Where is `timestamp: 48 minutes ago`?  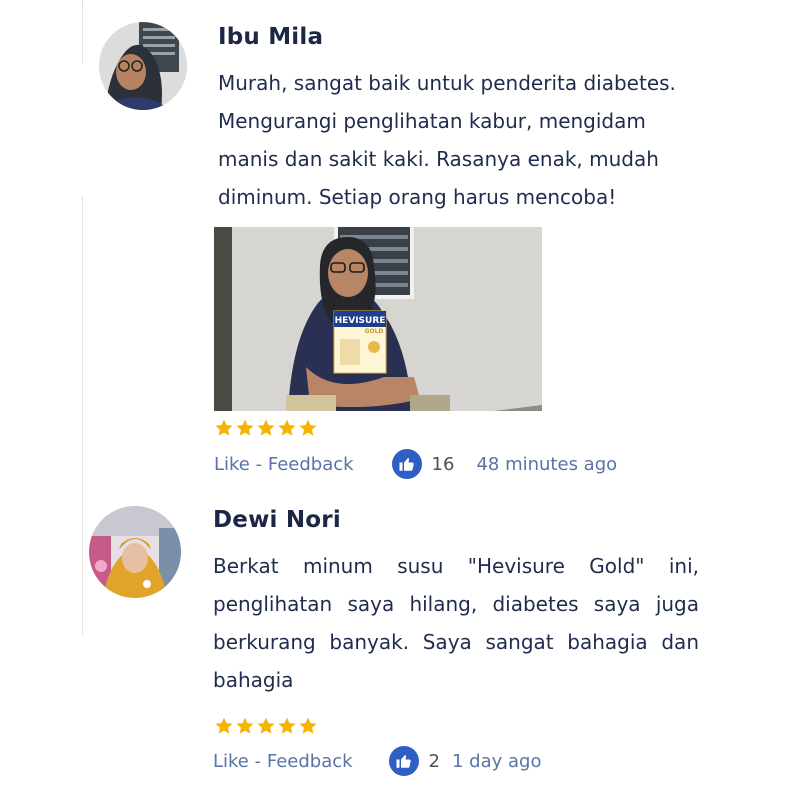 timestamp: 48 minutes ago is located at coordinates (547, 464).